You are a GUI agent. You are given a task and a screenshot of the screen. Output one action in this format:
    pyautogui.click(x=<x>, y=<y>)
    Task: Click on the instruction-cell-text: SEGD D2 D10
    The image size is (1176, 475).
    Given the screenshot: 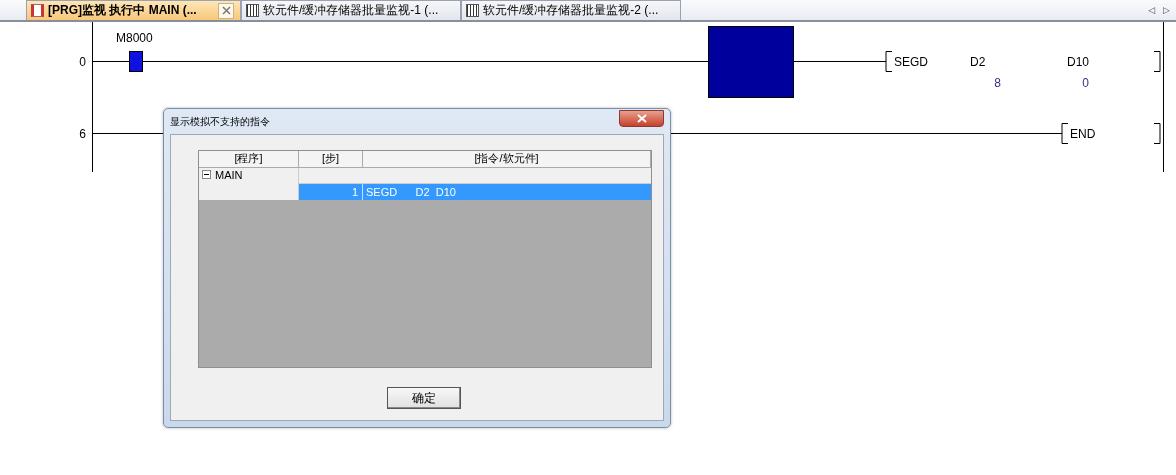 What is the action you would take?
    pyautogui.click(x=411, y=192)
    